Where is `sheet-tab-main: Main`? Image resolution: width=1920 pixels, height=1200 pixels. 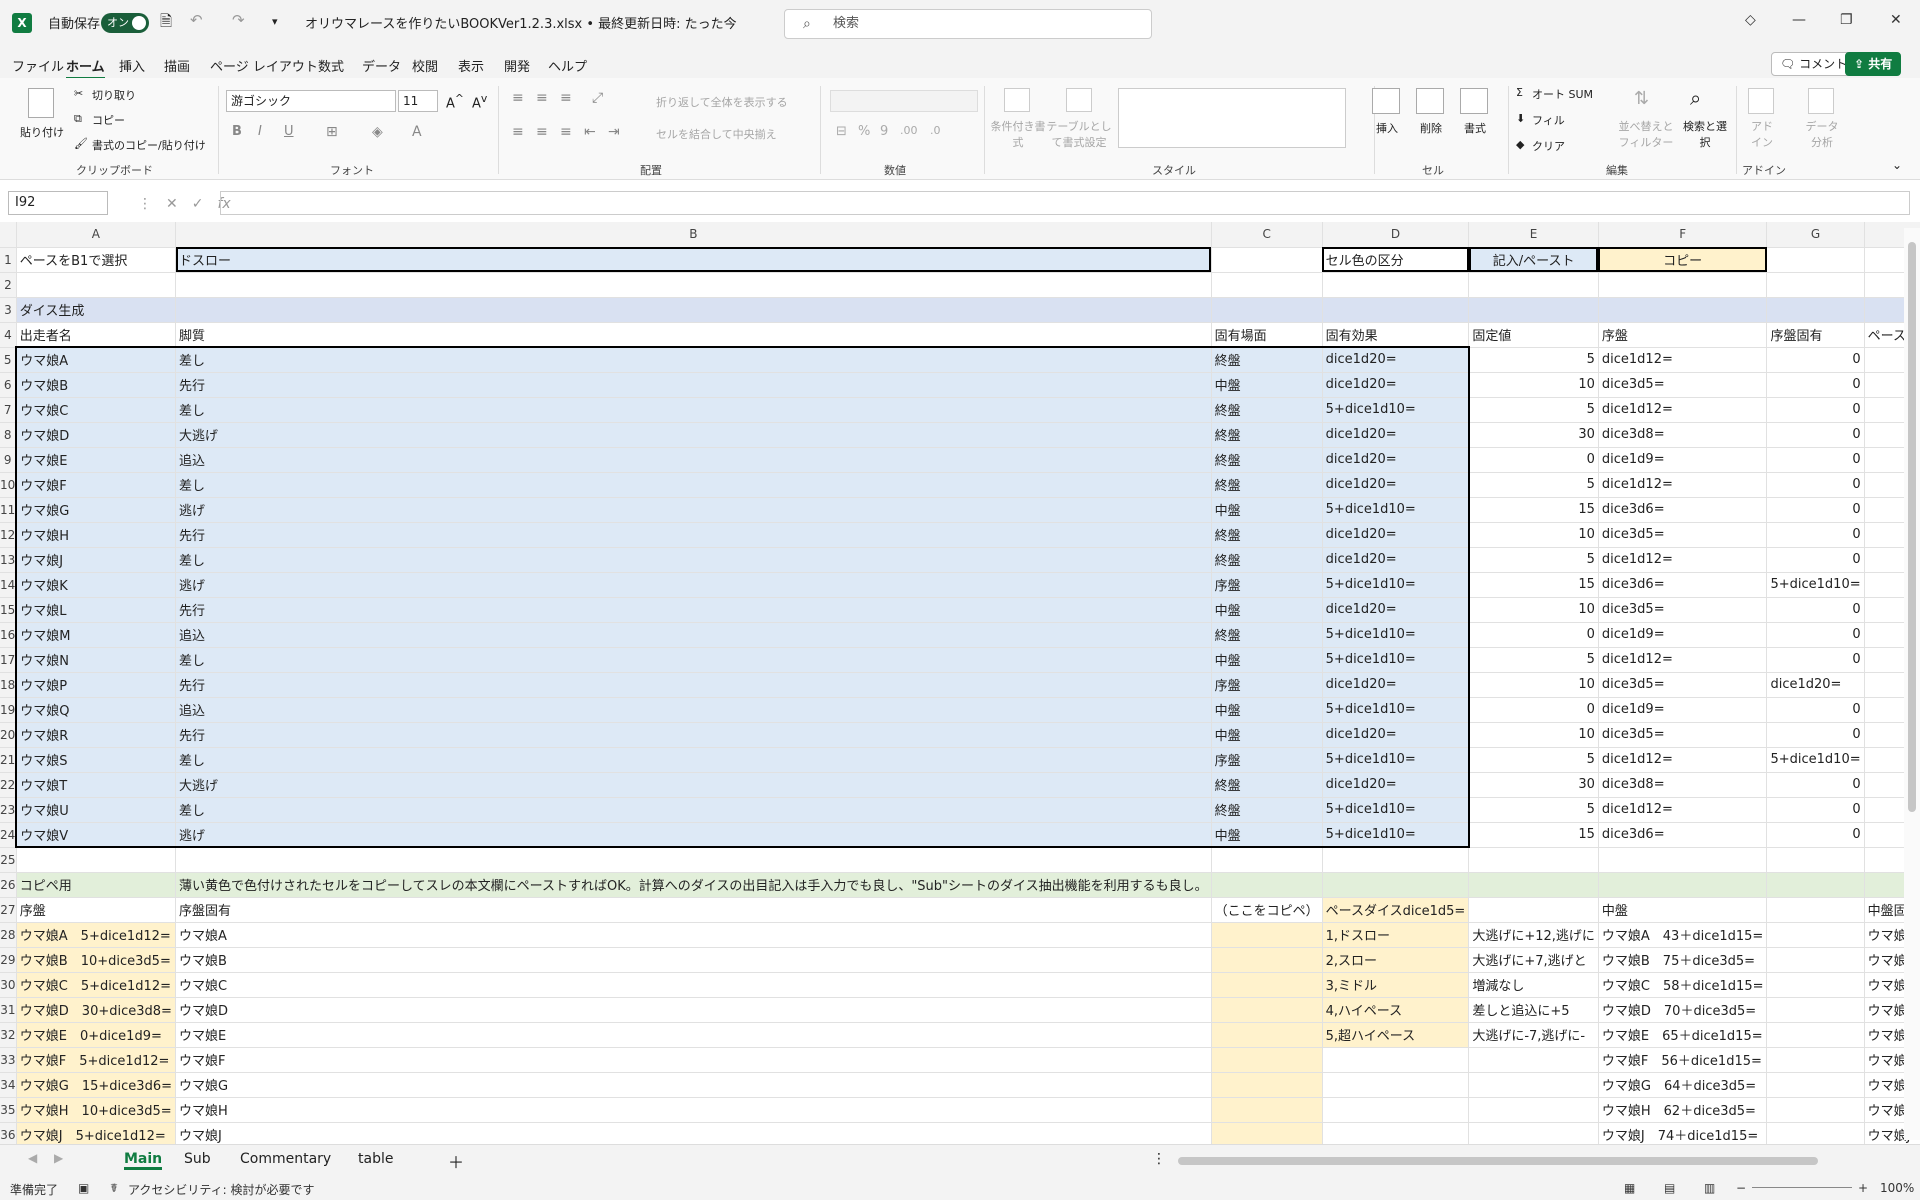 sheet-tab-main: Main is located at coordinates (143, 1160).